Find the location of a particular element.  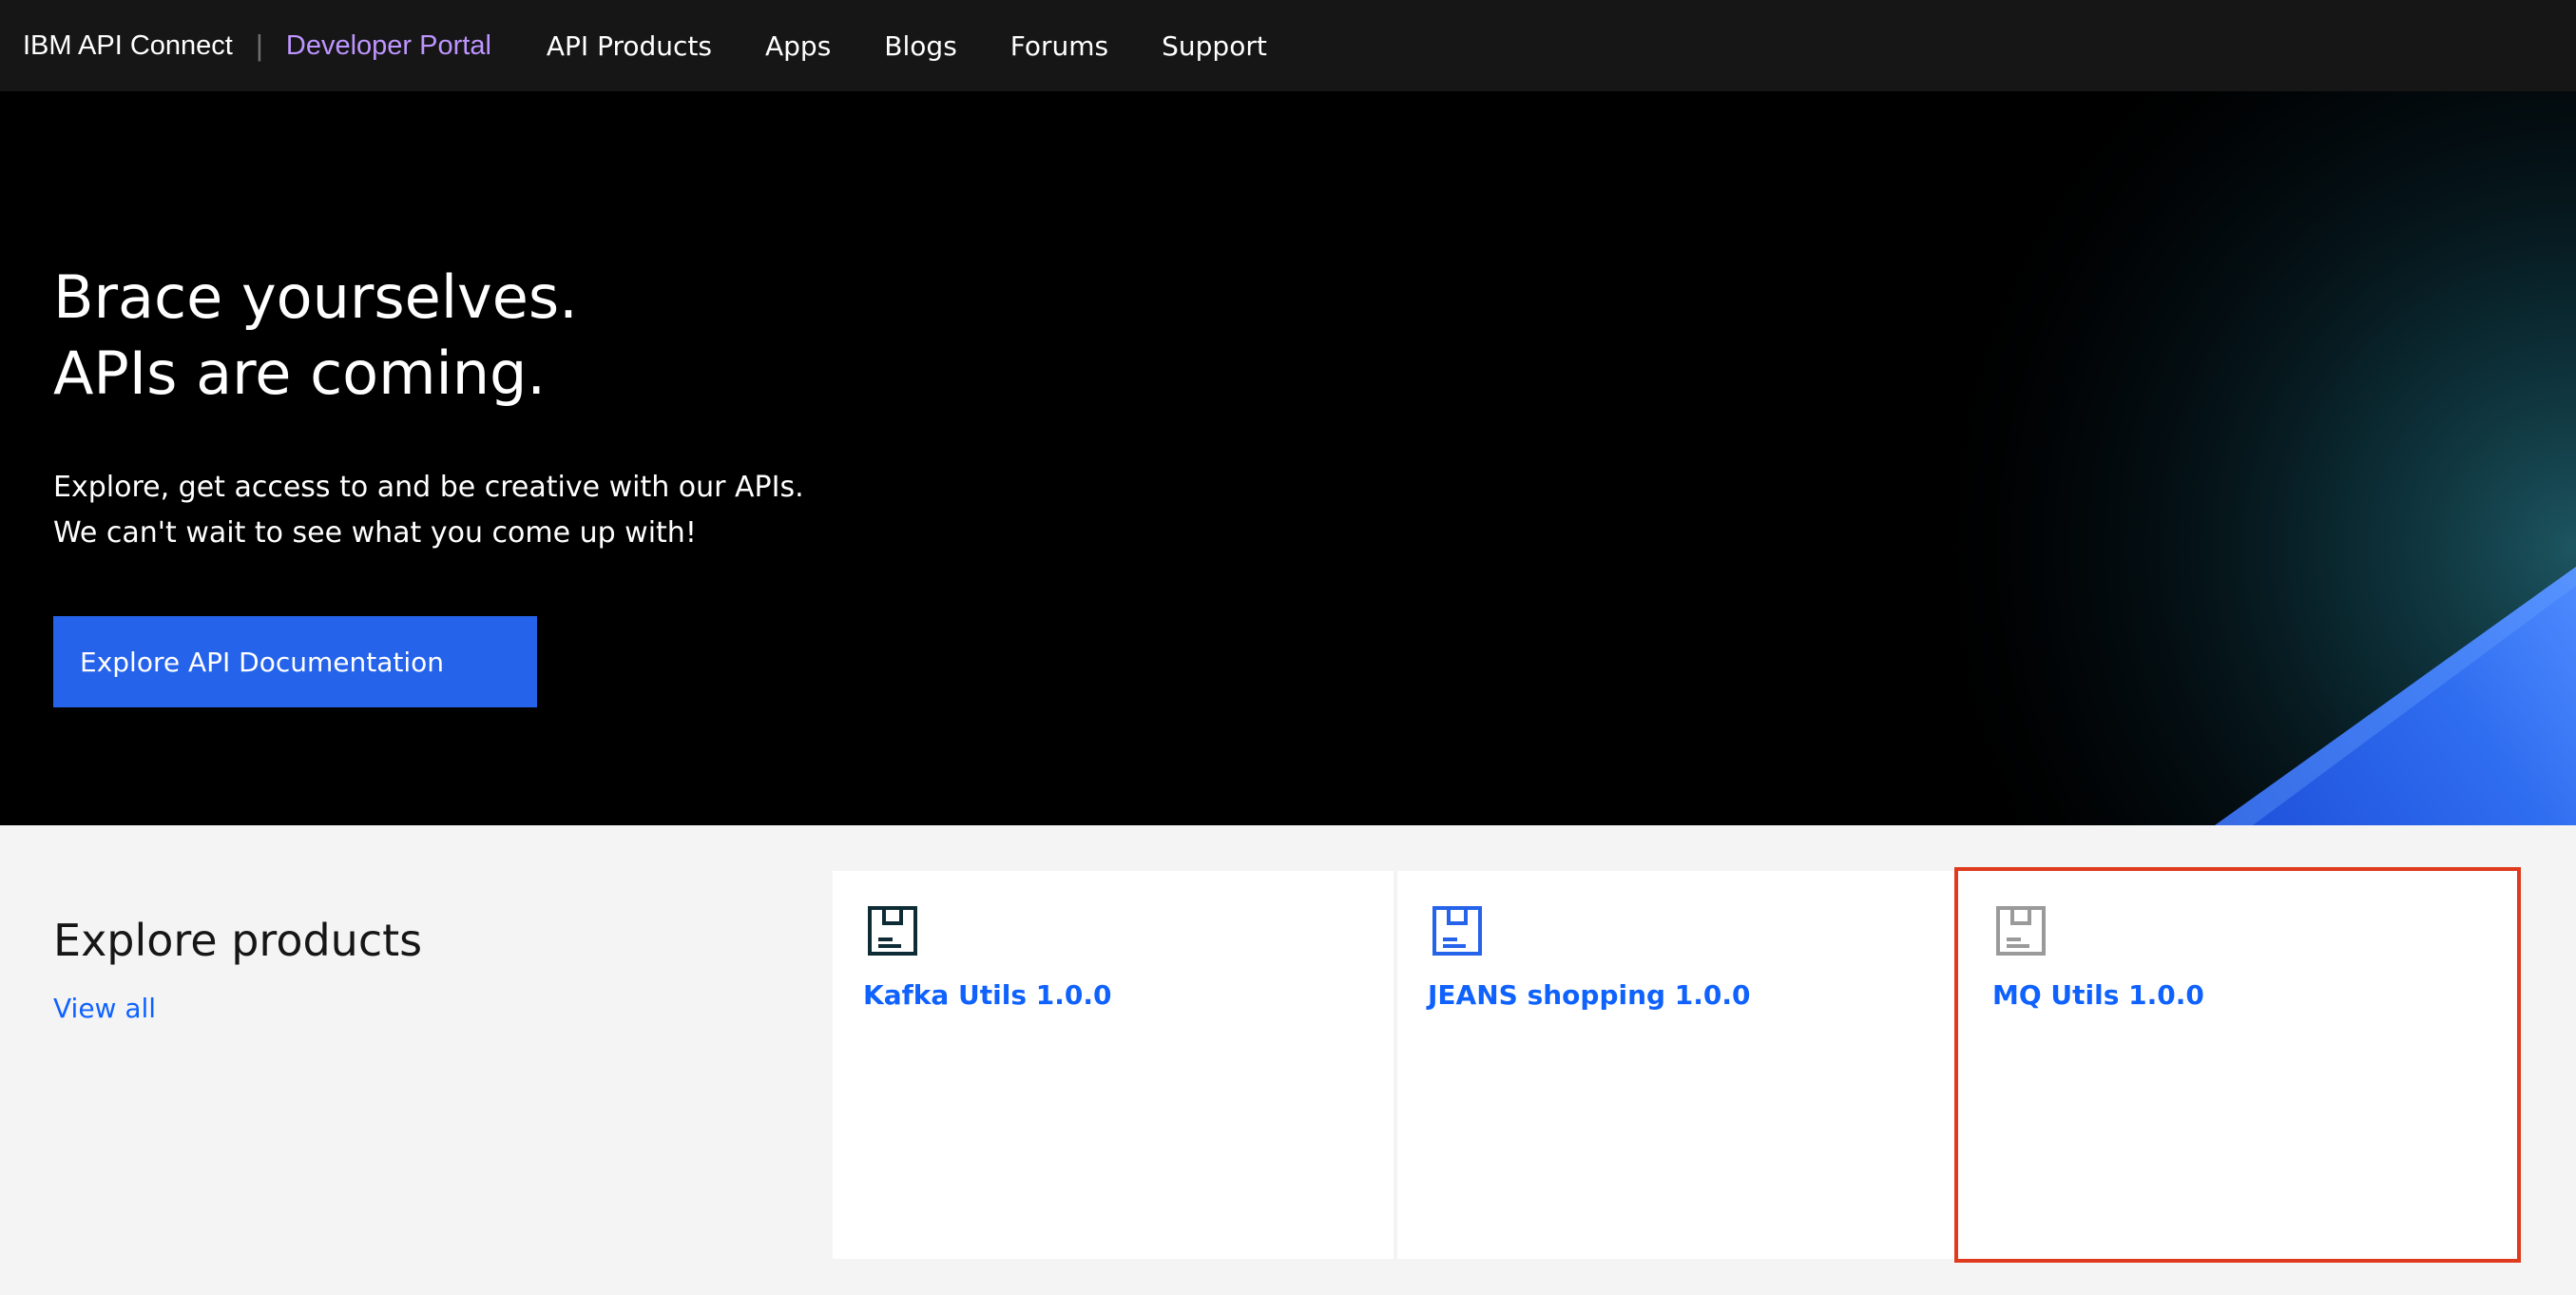

hero-title-line-2: APIs are coming. is located at coordinates (300, 373).